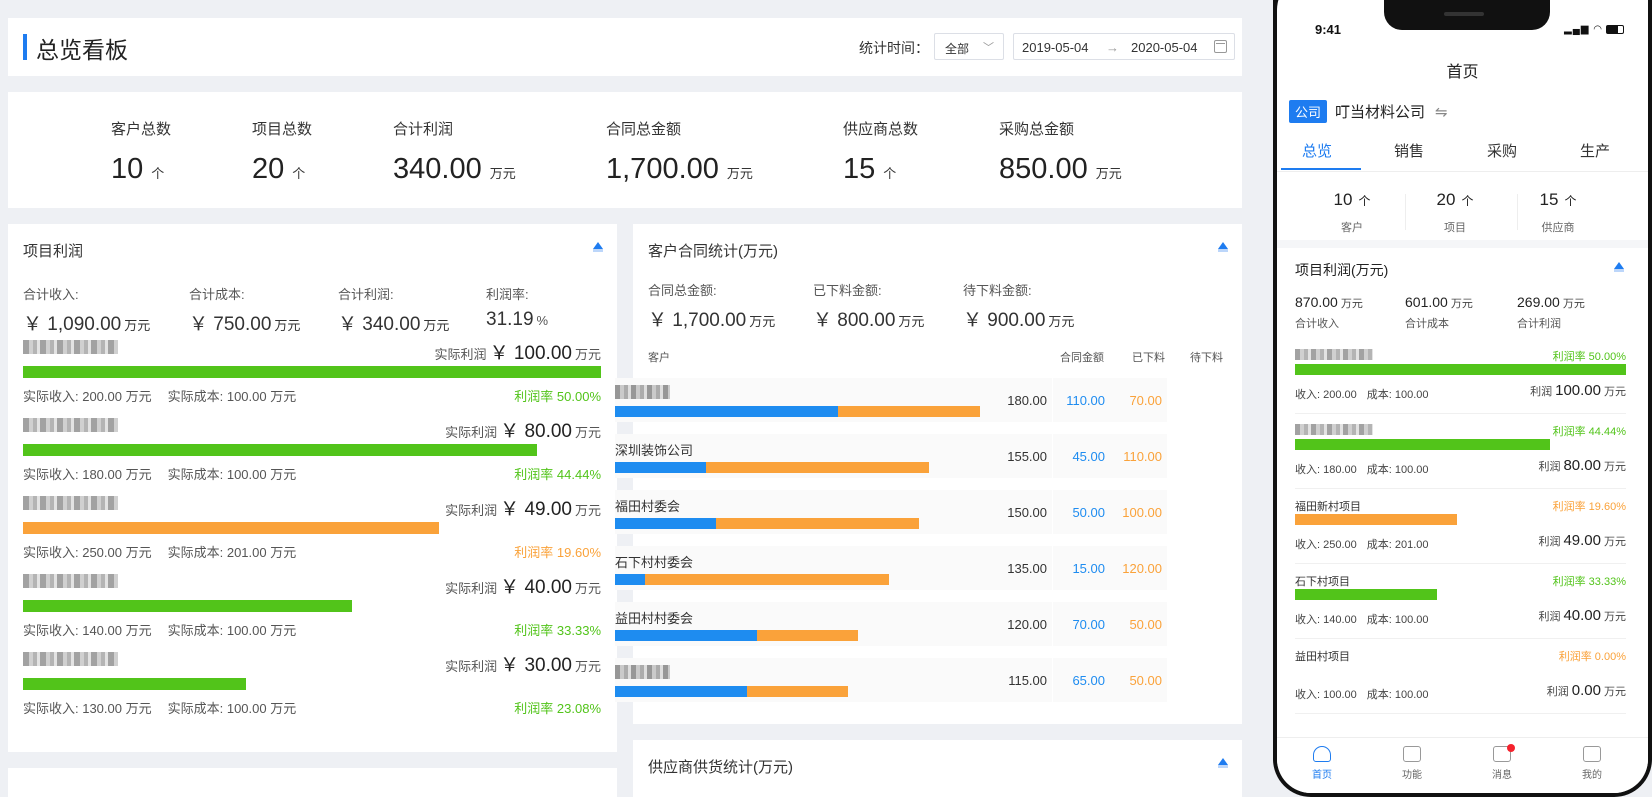 This screenshot has height=797, width=1652. What do you see at coordinates (1362, 395) in the screenshot?
I see `income-cost: 收入: 200.00 成本: 100.00` at bounding box center [1362, 395].